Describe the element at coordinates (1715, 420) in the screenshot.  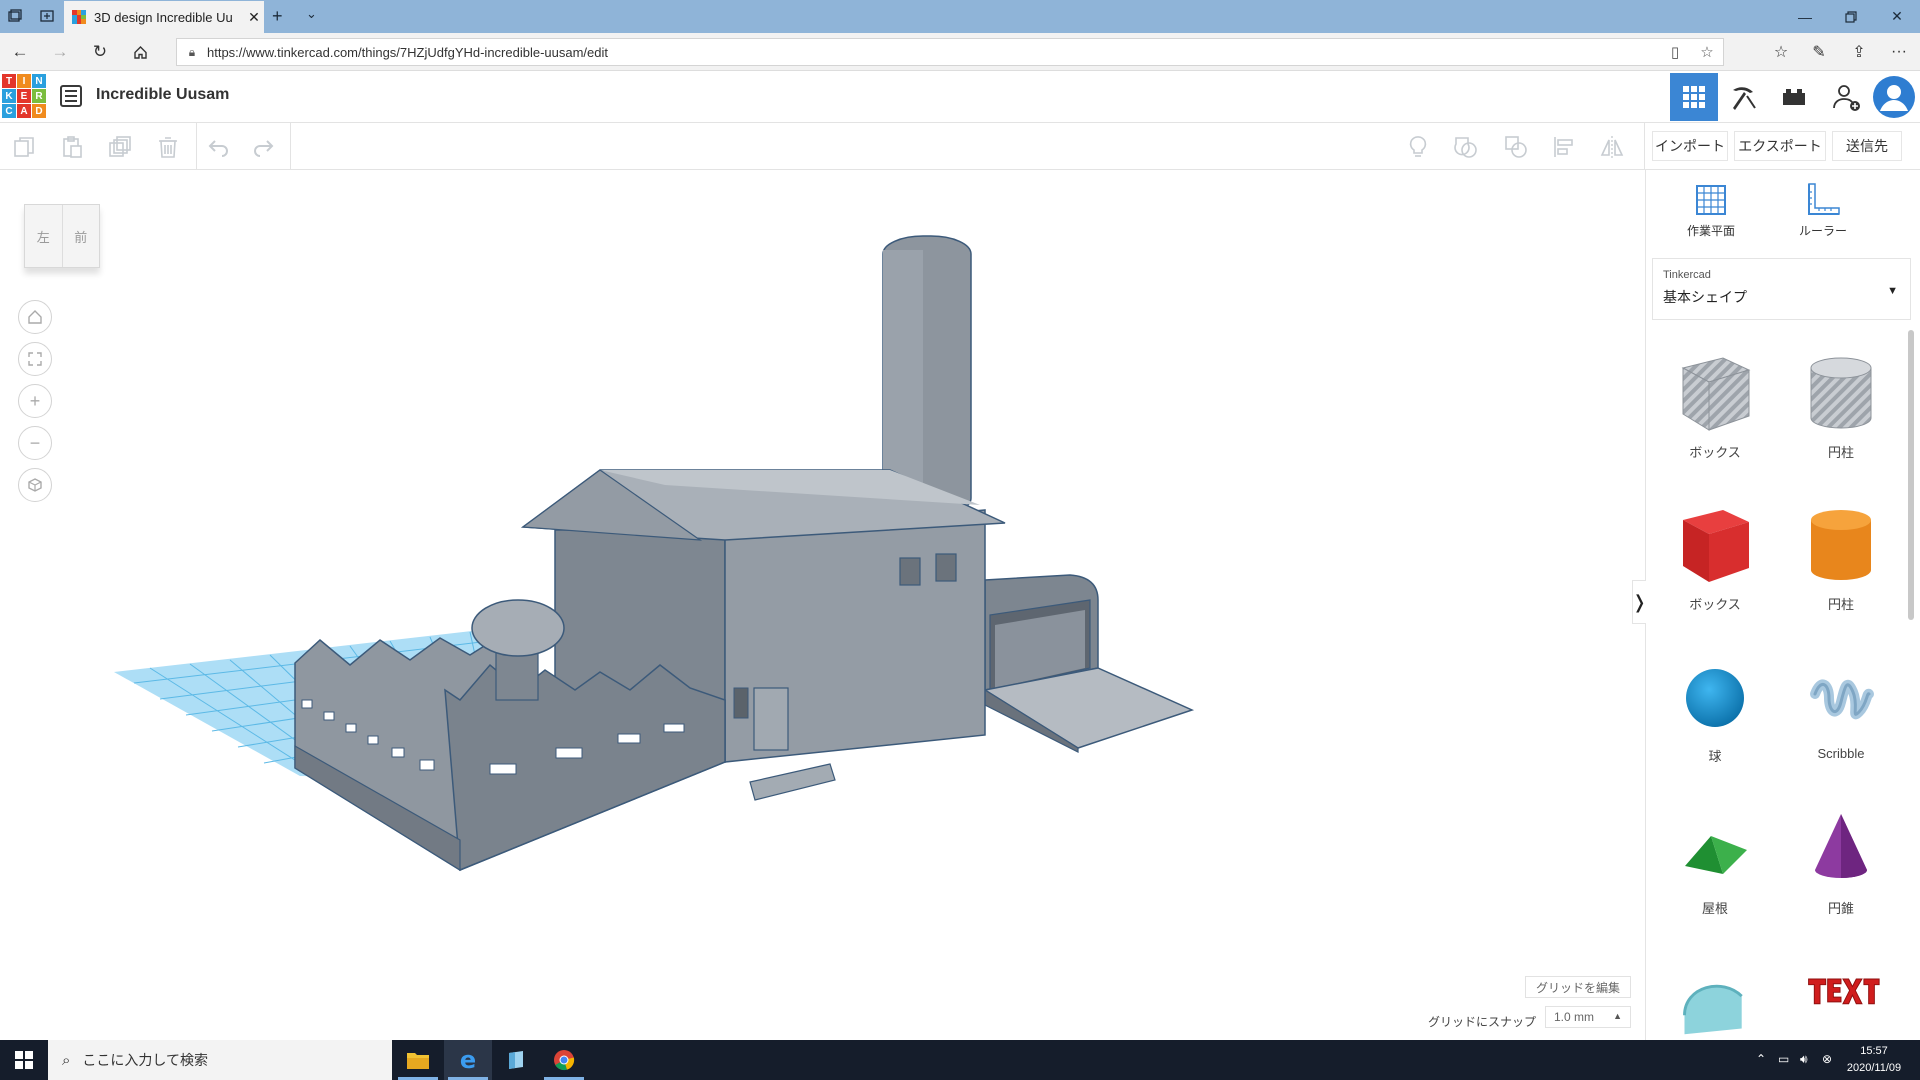
I see `shape-box-hole: ボックス` at that location.